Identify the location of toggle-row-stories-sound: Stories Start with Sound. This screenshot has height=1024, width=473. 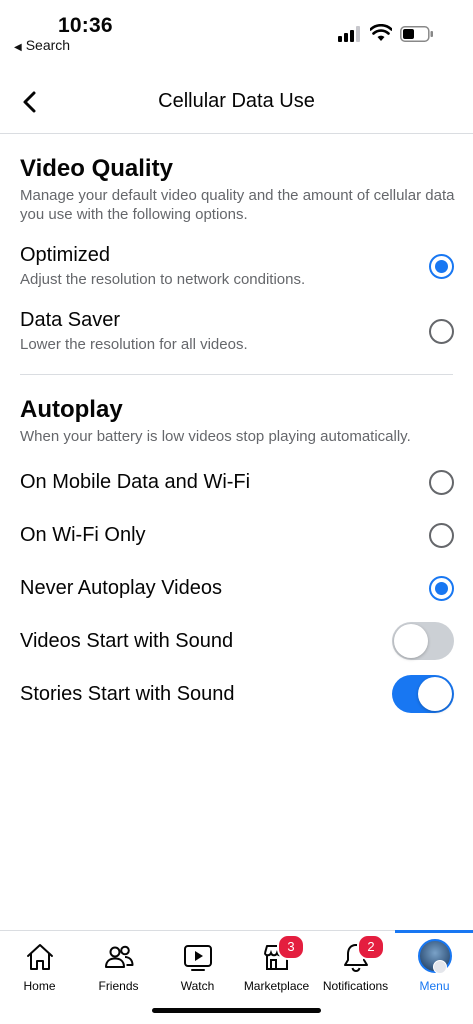
(236, 694).